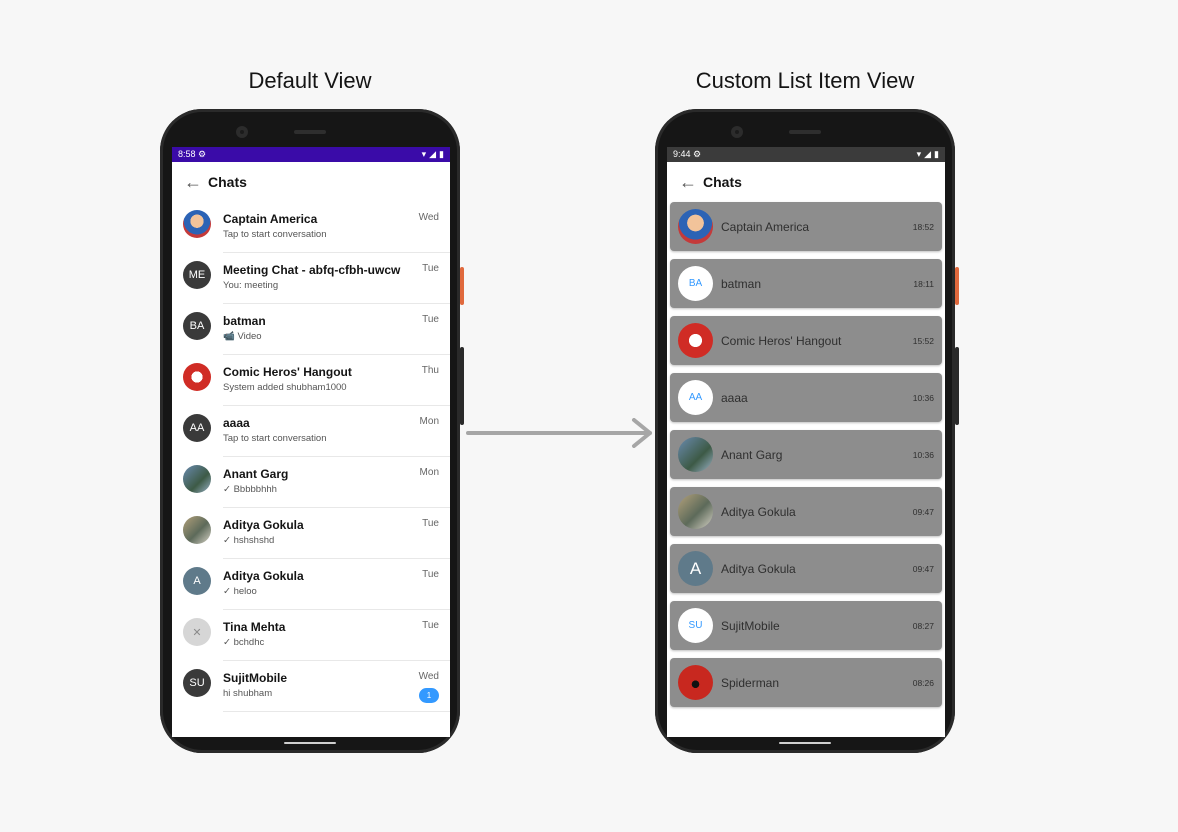 The height and width of the screenshot is (832, 1178). What do you see at coordinates (311, 329) in the screenshot?
I see `chat-row: BA batman 📹 Video Tue` at bounding box center [311, 329].